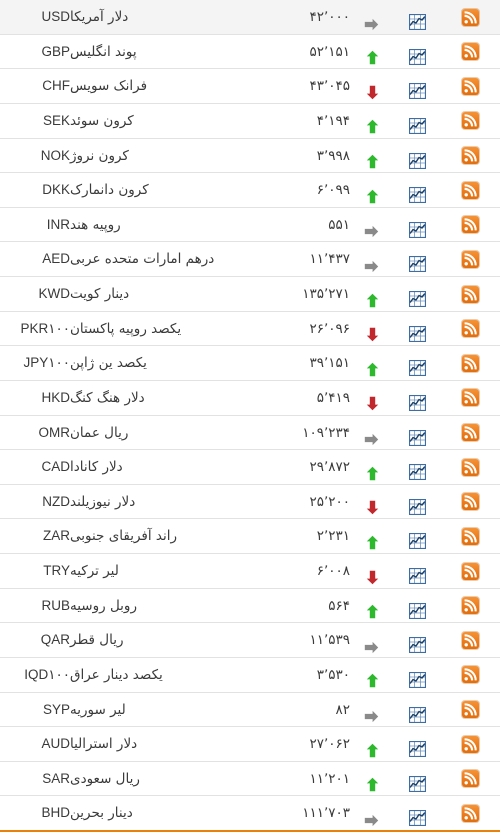 The width and height of the screenshot is (500, 839). Describe the element at coordinates (250, 640) in the screenshot. I see `table-row: ۱۱٬۵۳۹ ریال قطر QAR` at that location.